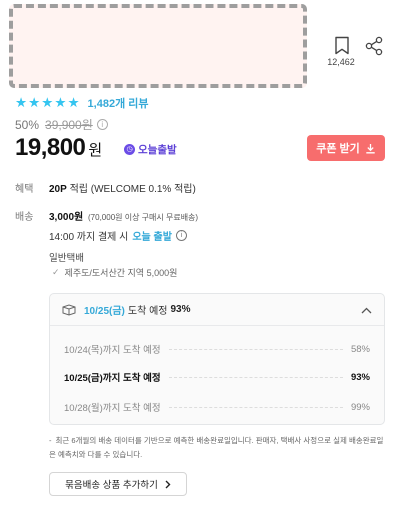 The image size is (410, 511). What do you see at coordinates (157, 150) in the screenshot?
I see `today-shipping-label: 오늘출발` at bounding box center [157, 150].